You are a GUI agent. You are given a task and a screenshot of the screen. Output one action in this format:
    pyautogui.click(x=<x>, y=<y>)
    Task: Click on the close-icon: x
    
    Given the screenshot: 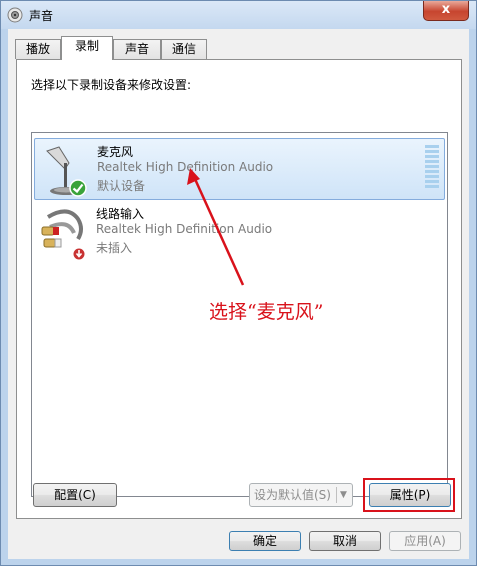 What is the action you would take?
    pyautogui.click(x=446, y=9)
    